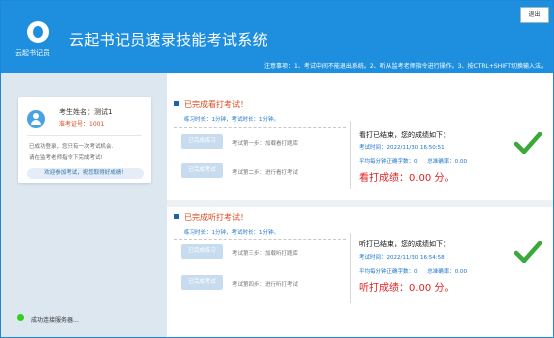 The width and height of the screenshot is (554, 338). I want to click on logo-icon, so click(38, 32).